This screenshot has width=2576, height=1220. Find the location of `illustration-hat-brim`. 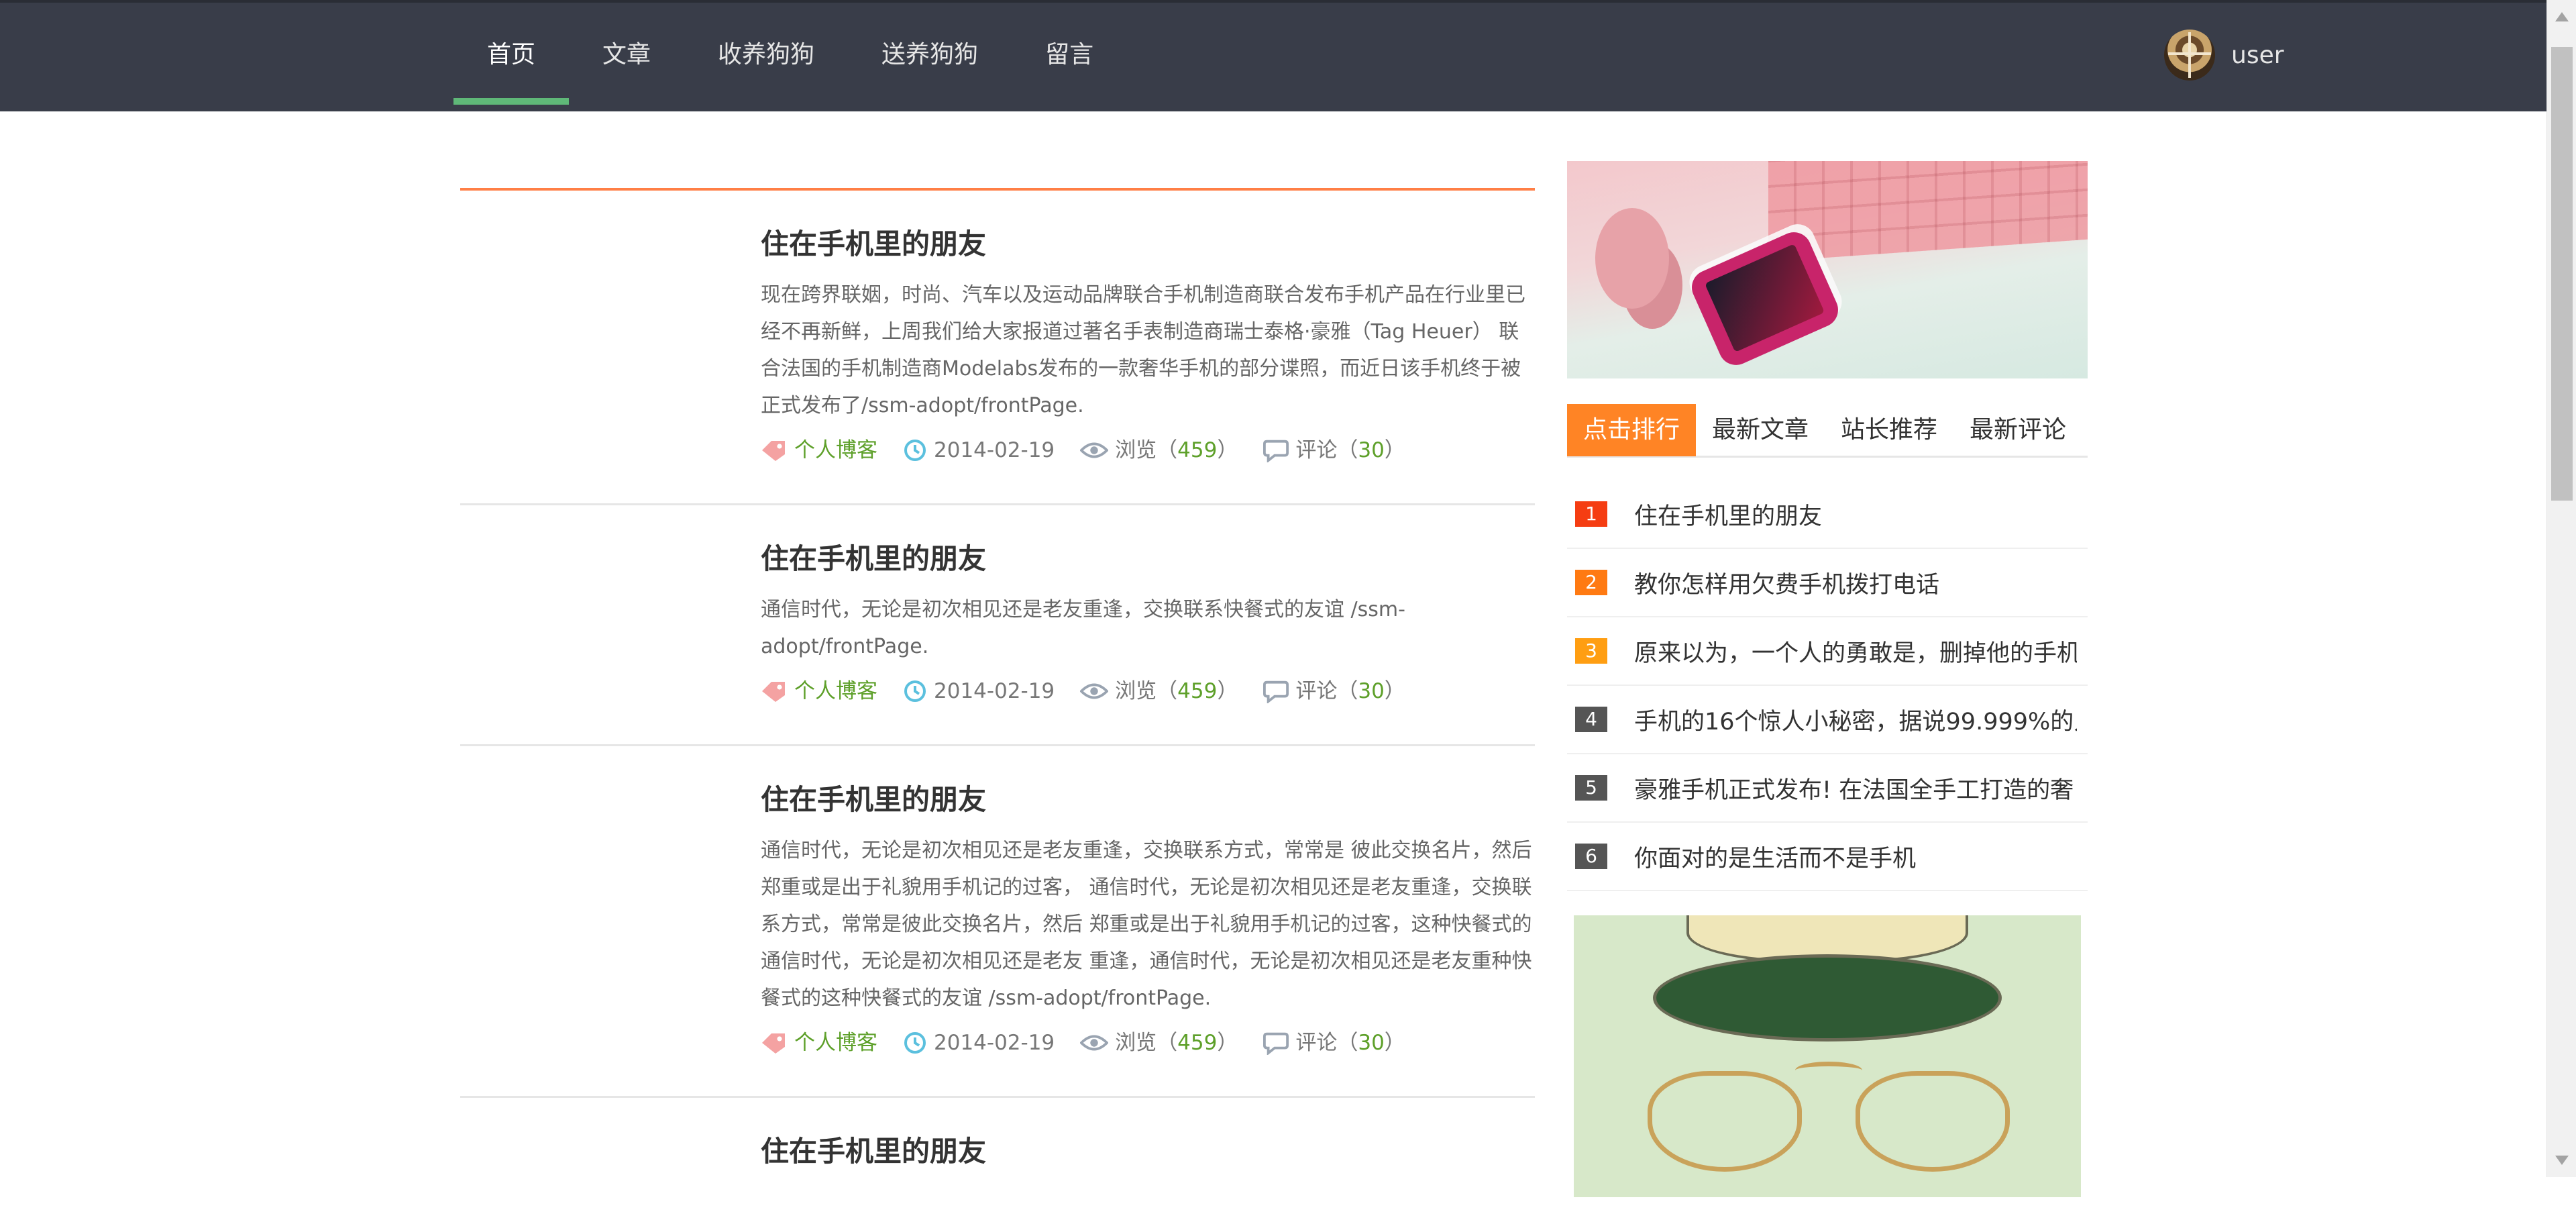

illustration-hat-brim is located at coordinates (1827, 997).